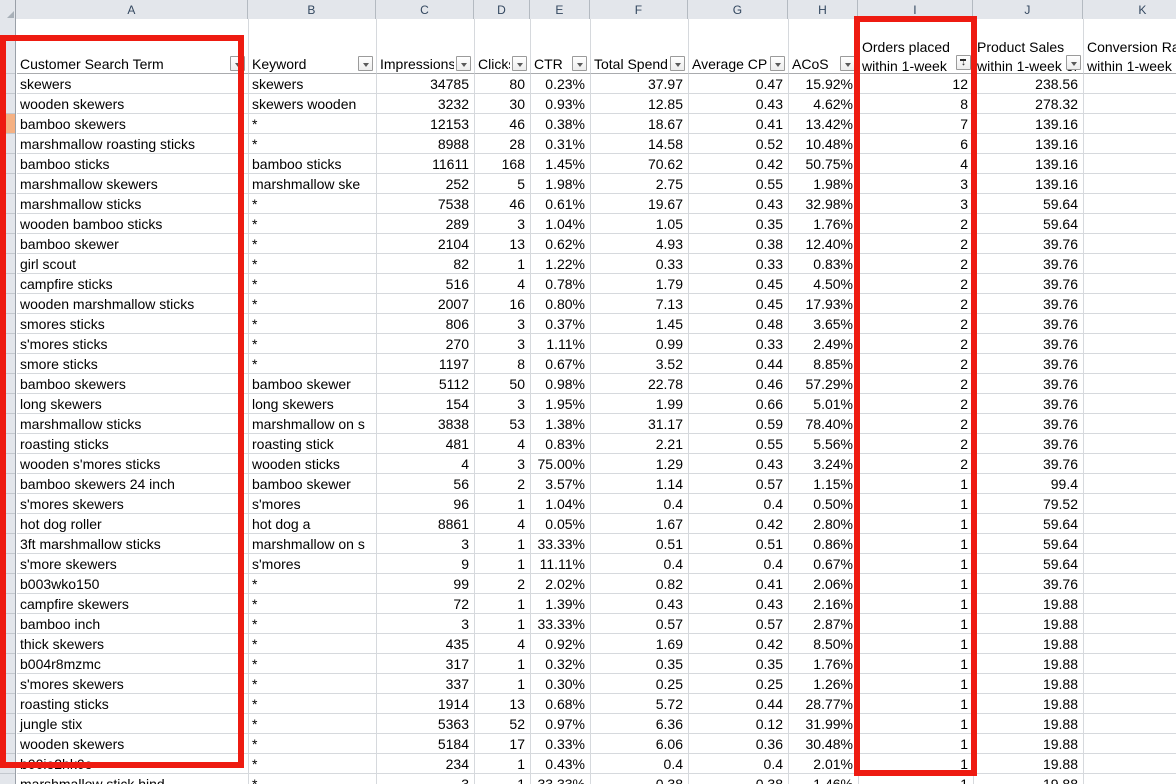  Describe the element at coordinates (824, 564) in the screenshot. I see `cell-acos: 0.67%` at that location.